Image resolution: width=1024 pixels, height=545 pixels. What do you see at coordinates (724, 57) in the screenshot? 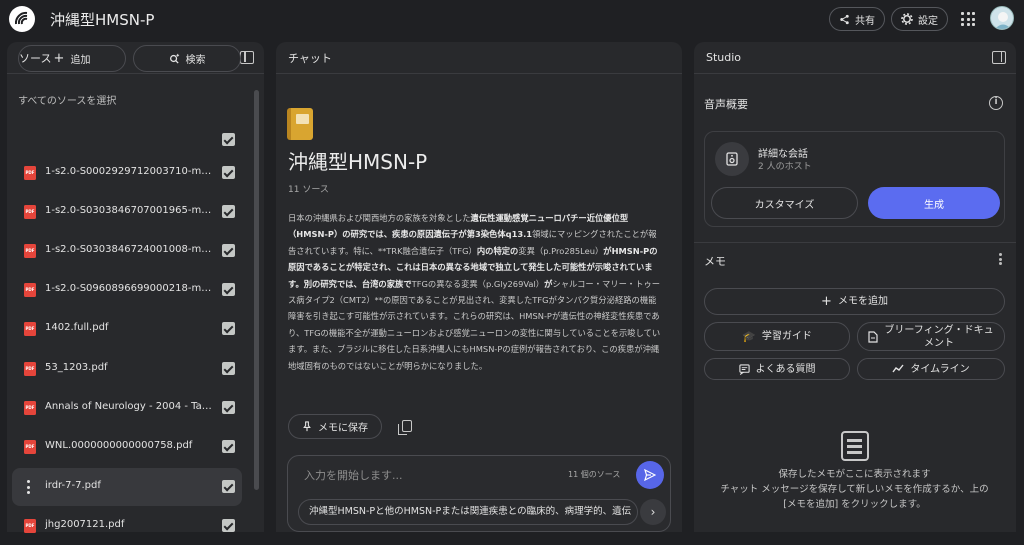
I see `studio-title: Studio` at bounding box center [724, 57].